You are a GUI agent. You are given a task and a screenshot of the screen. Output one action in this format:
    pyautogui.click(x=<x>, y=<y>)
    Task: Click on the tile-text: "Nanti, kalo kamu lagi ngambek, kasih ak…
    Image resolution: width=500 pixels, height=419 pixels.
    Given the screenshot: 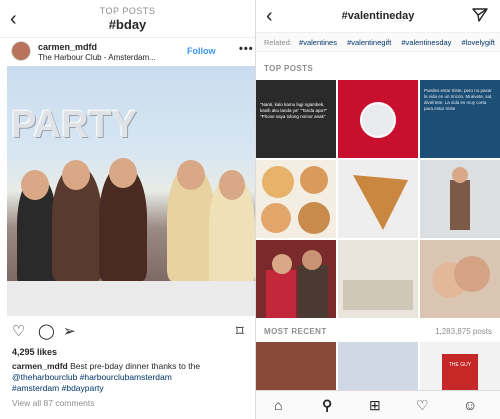 What is the action you would take?
    pyautogui.click(x=294, y=110)
    